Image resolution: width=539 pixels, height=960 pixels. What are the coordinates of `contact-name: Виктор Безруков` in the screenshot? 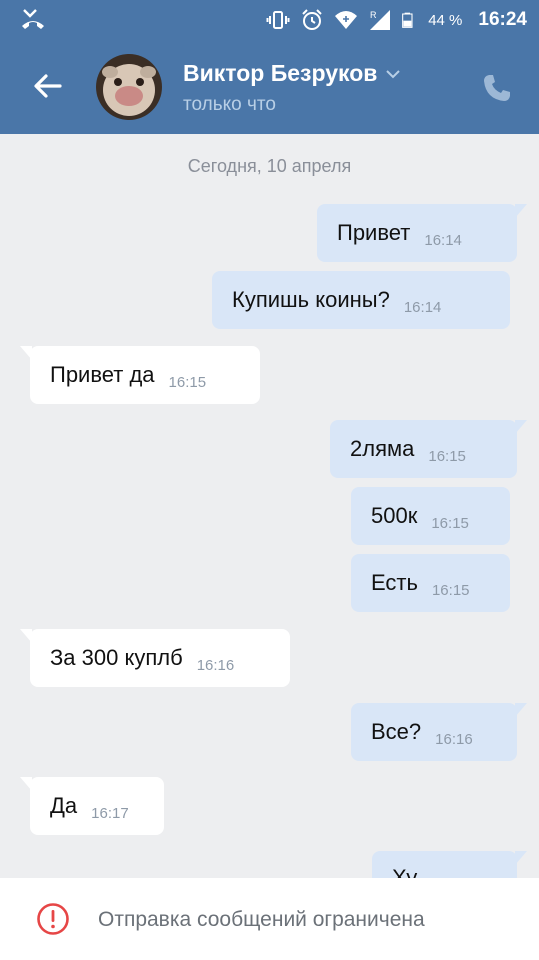 It's located at (280, 73).